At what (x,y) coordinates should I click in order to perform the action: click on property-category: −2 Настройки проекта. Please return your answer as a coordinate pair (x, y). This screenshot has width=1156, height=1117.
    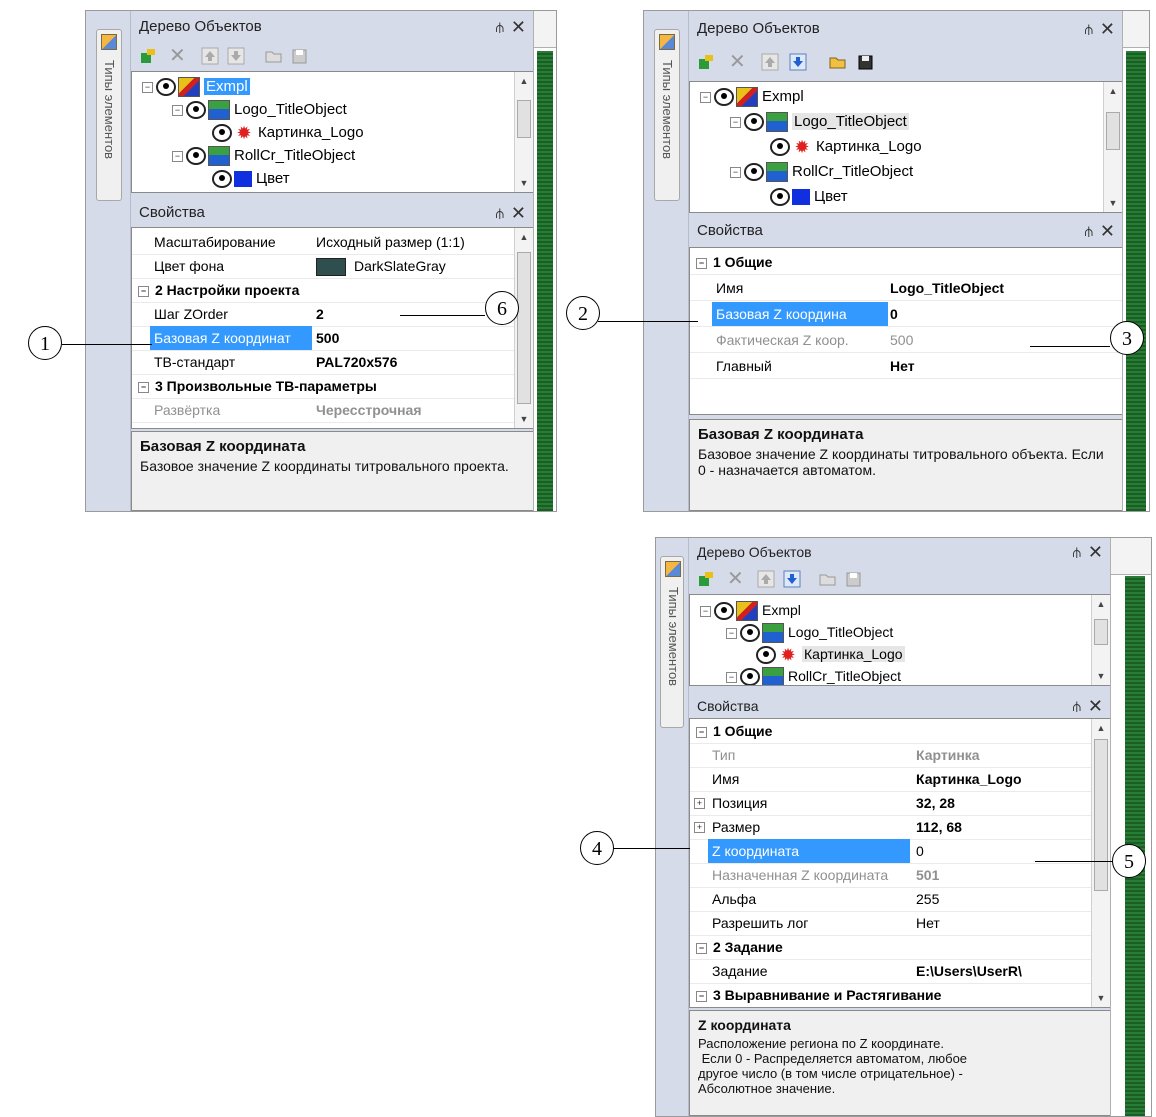
    Looking at the image, I should click on (323, 290).